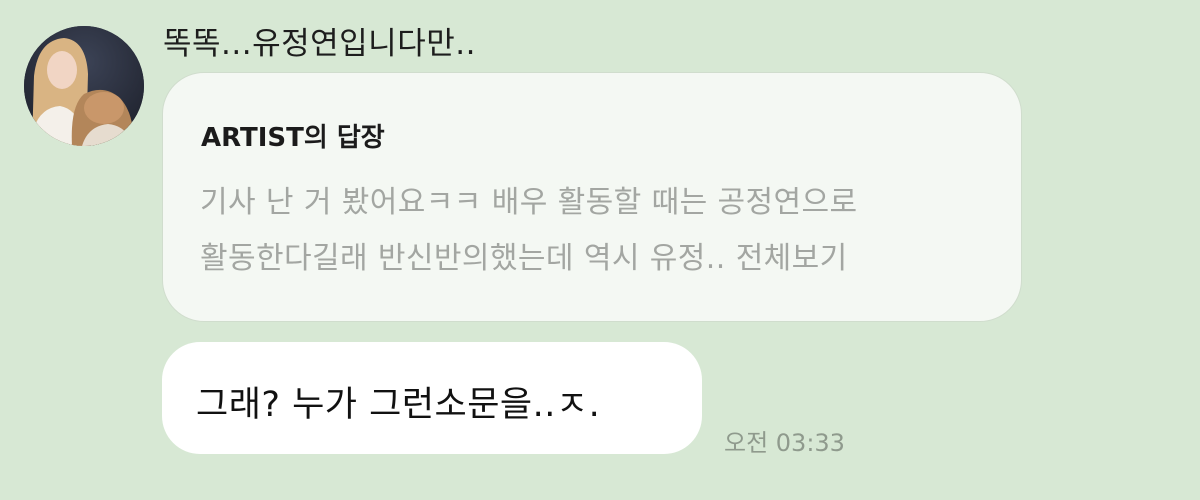 The image size is (1200, 500). What do you see at coordinates (792, 258) in the screenshot?
I see `see-more-link: 전체보기` at bounding box center [792, 258].